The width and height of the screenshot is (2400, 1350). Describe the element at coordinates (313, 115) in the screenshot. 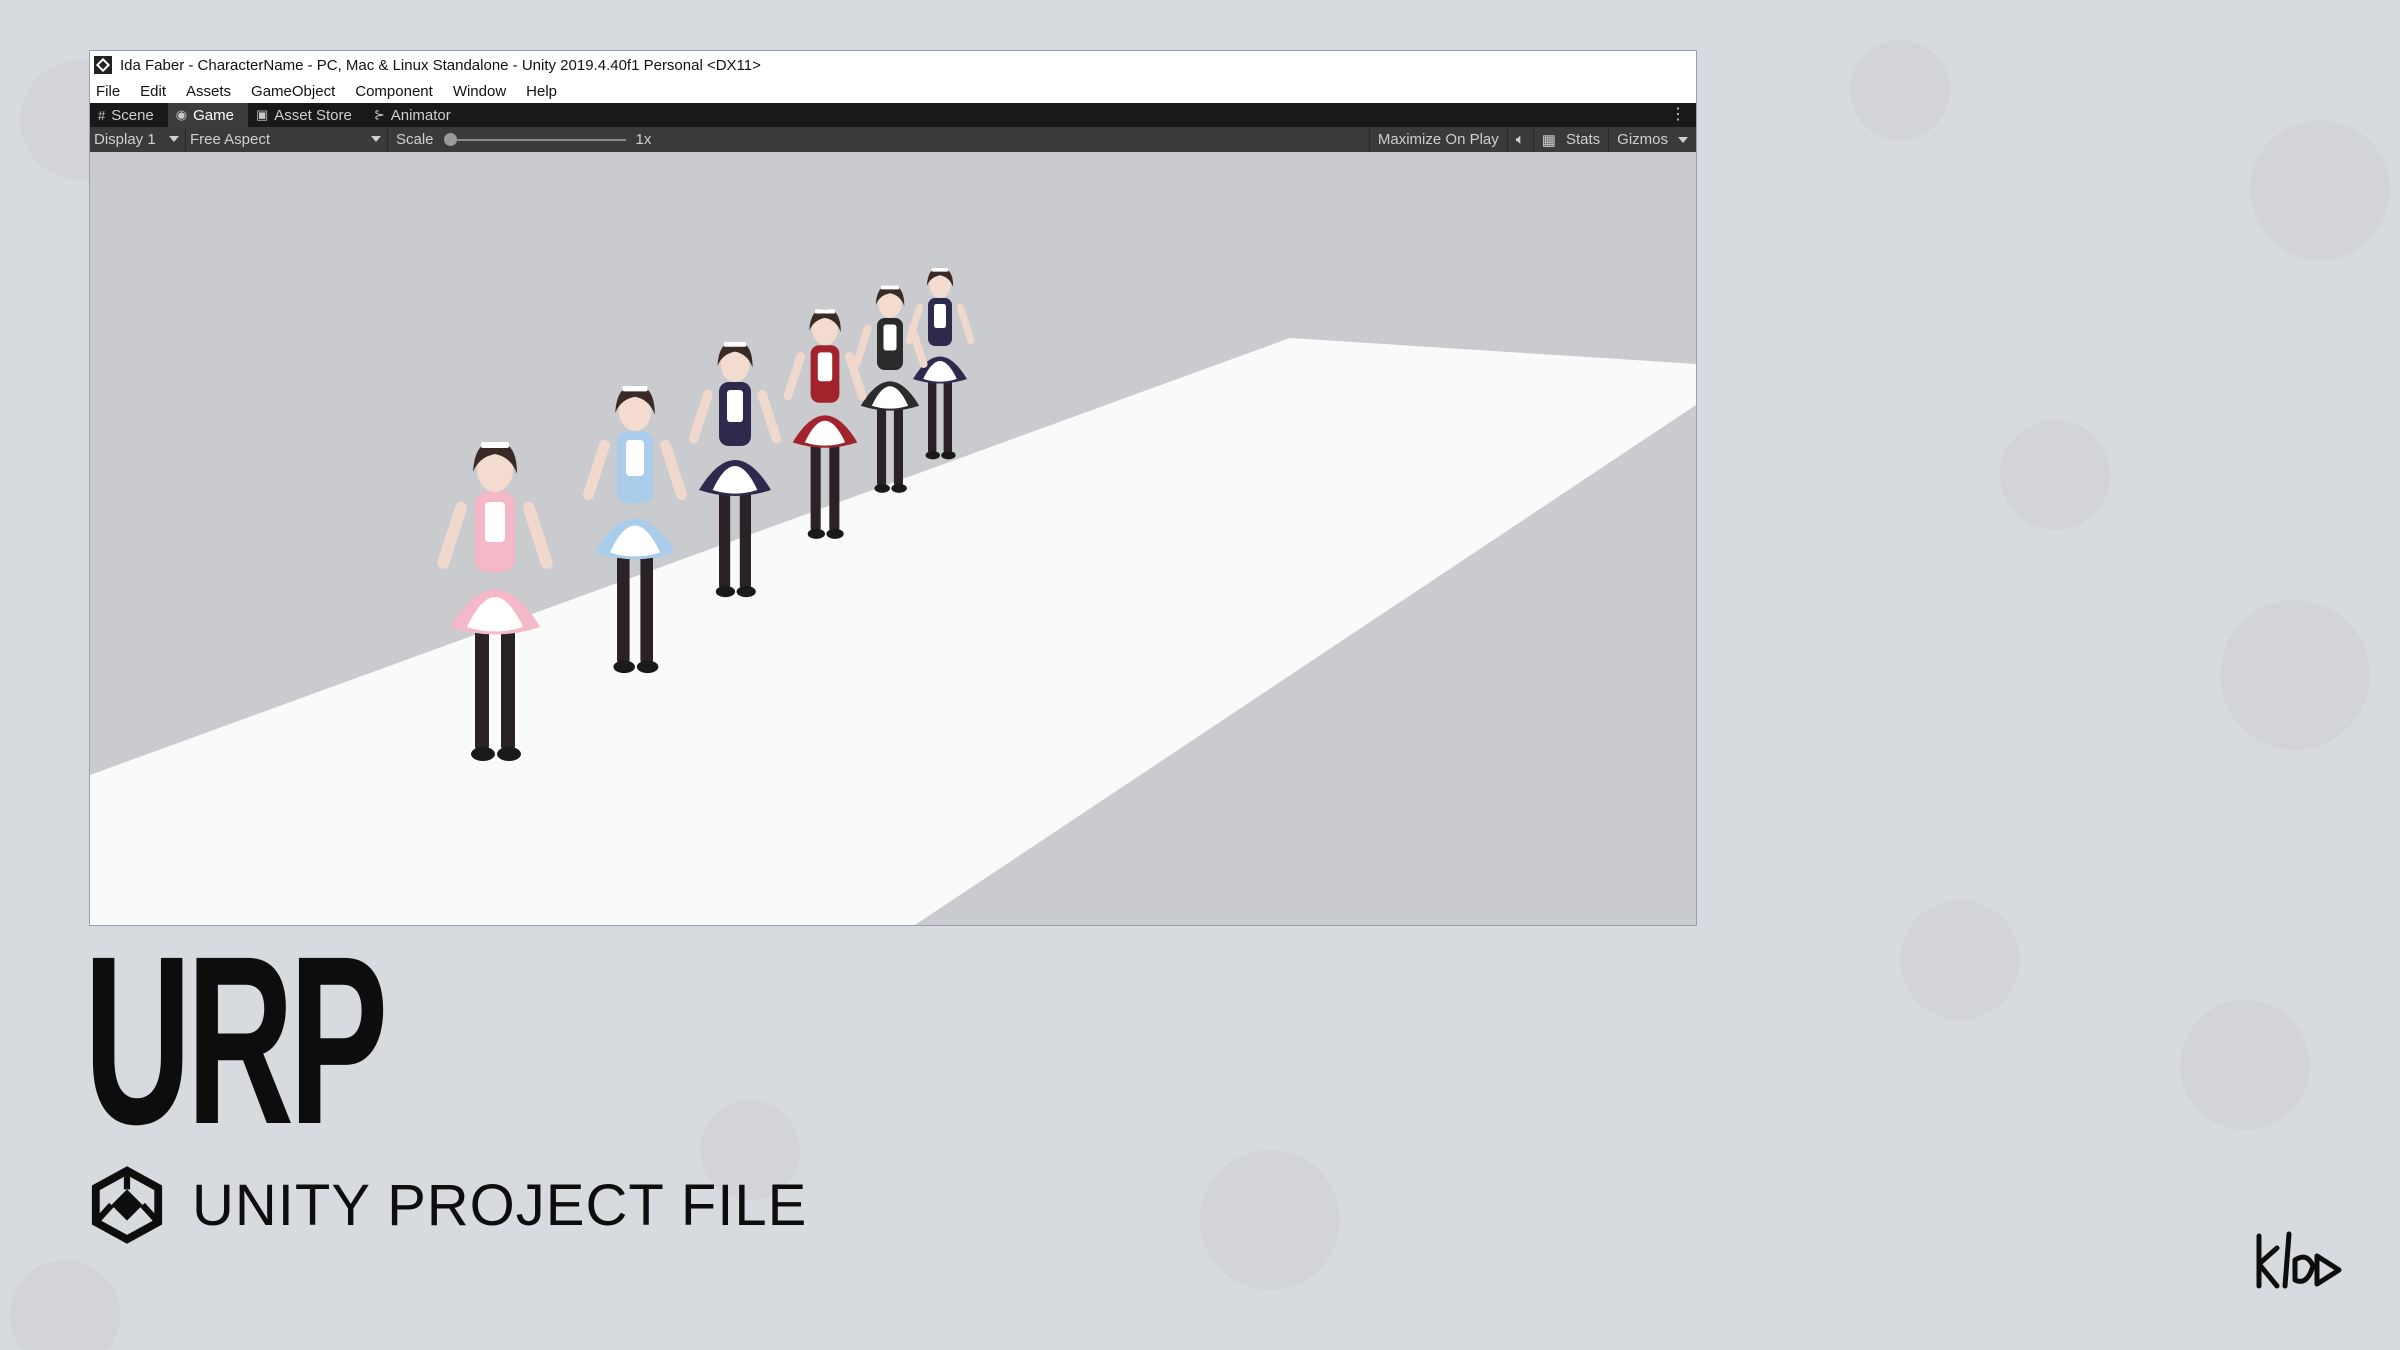

I see `tab-asset-store-label: Asset Store` at that location.